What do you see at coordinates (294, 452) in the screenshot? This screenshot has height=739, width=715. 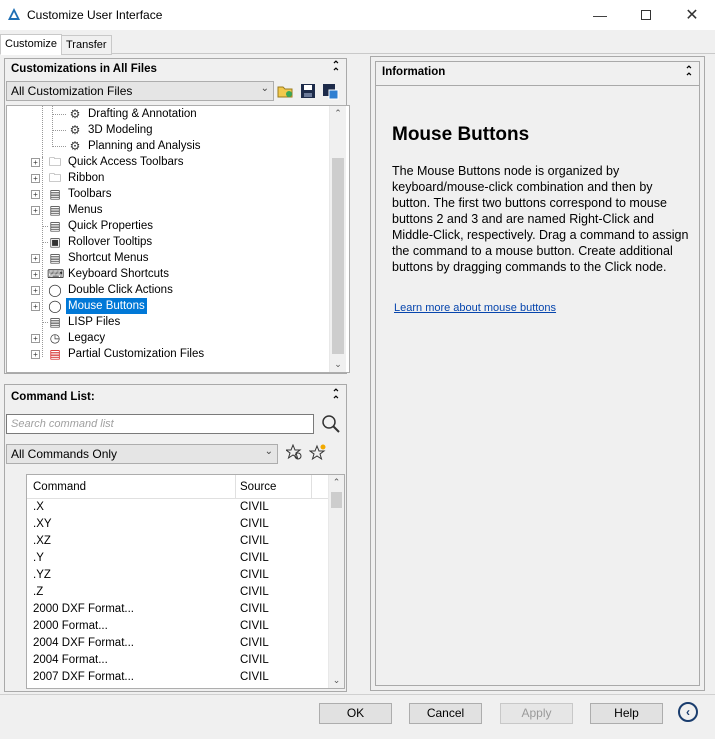 I see `command-search-button` at bounding box center [294, 452].